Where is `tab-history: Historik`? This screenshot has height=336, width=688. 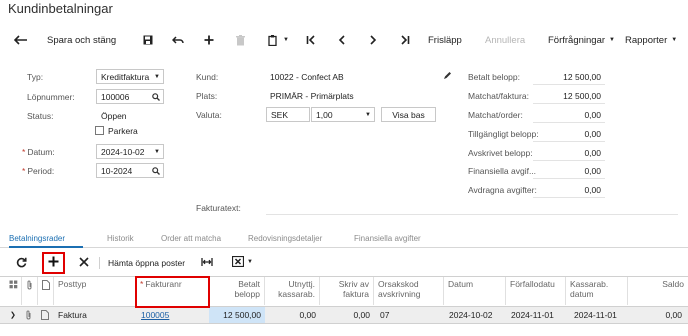 tab-history: Historik is located at coordinates (120, 238).